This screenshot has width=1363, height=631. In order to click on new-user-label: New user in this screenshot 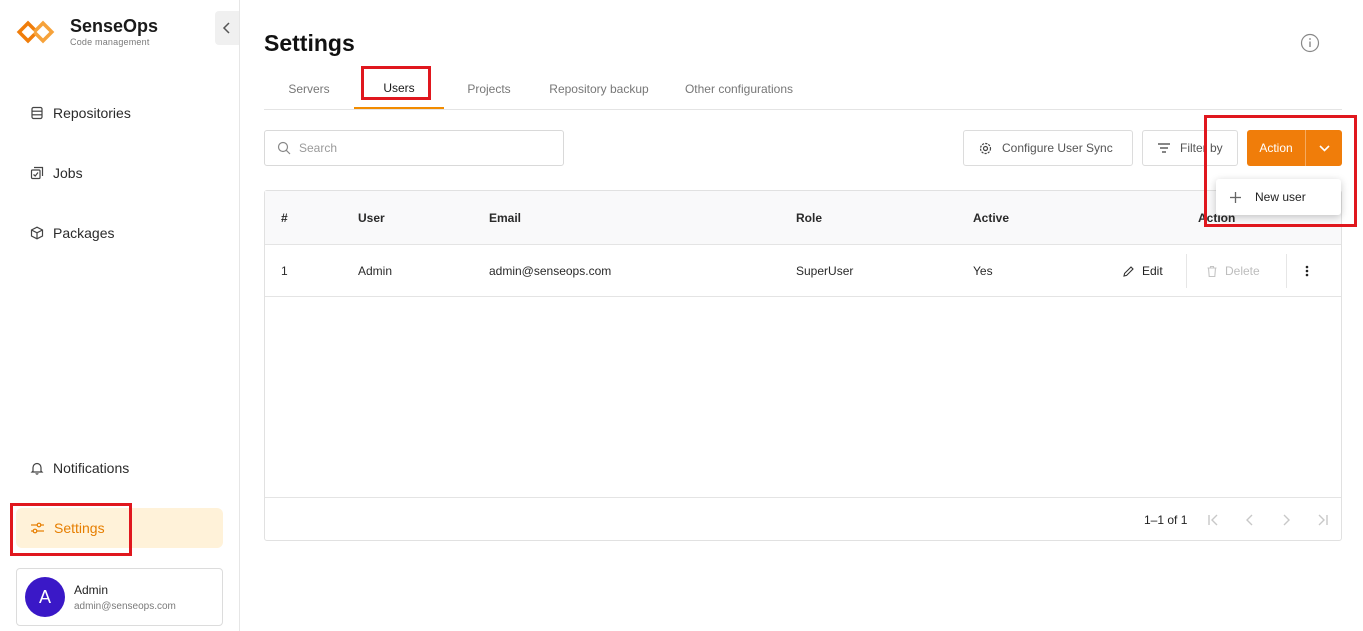, I will do `click(1280, 197)`.